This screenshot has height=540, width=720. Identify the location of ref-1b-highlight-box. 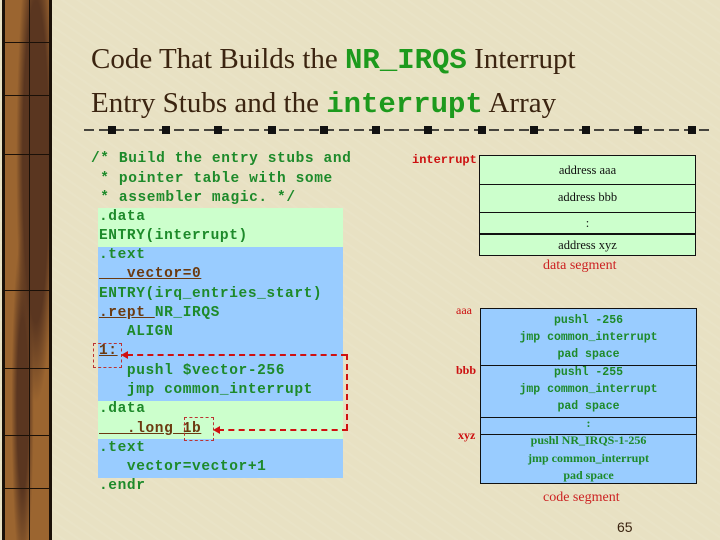
(199, 429).